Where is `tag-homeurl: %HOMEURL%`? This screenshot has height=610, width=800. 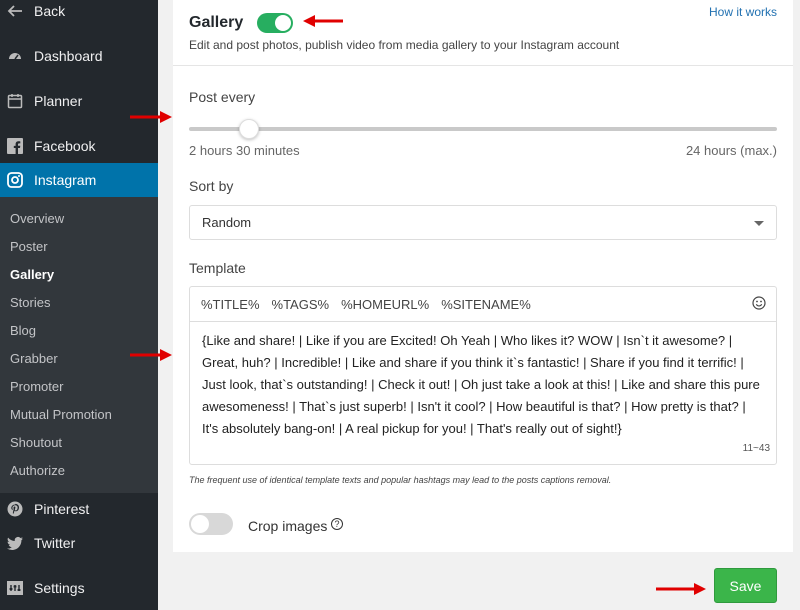 tag-homeurl: %HOMEURL% is located at coordinates (385, 304).